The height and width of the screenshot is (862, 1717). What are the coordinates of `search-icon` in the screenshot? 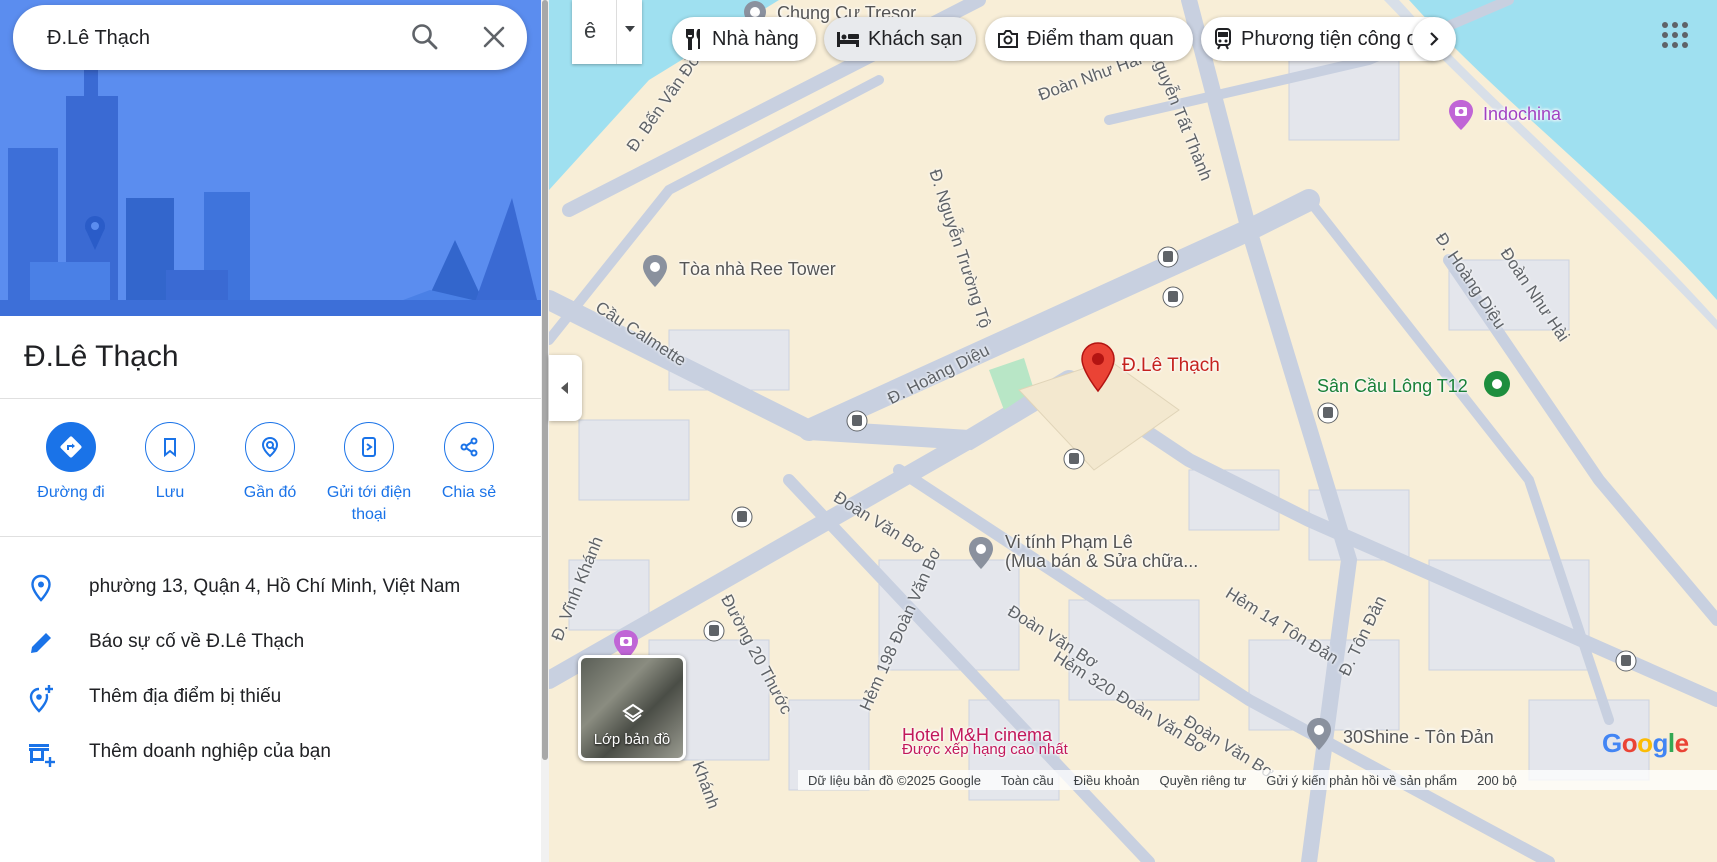 It's located at (425, 37).